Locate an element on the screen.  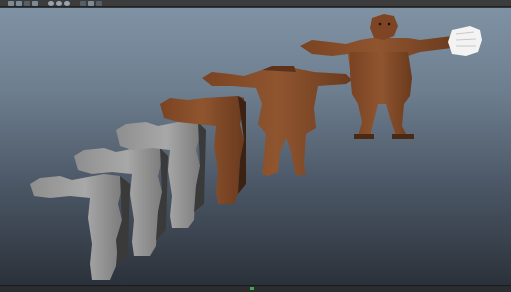
select-tool-icon is located at coordinates (11, 3).